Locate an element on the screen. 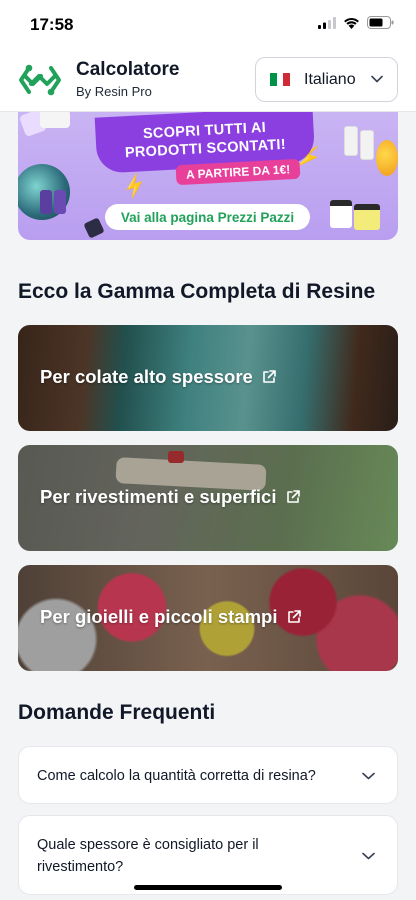 This screenshot has height=900, width=416. language-label: Italiano is located at coordinates (330, 79).